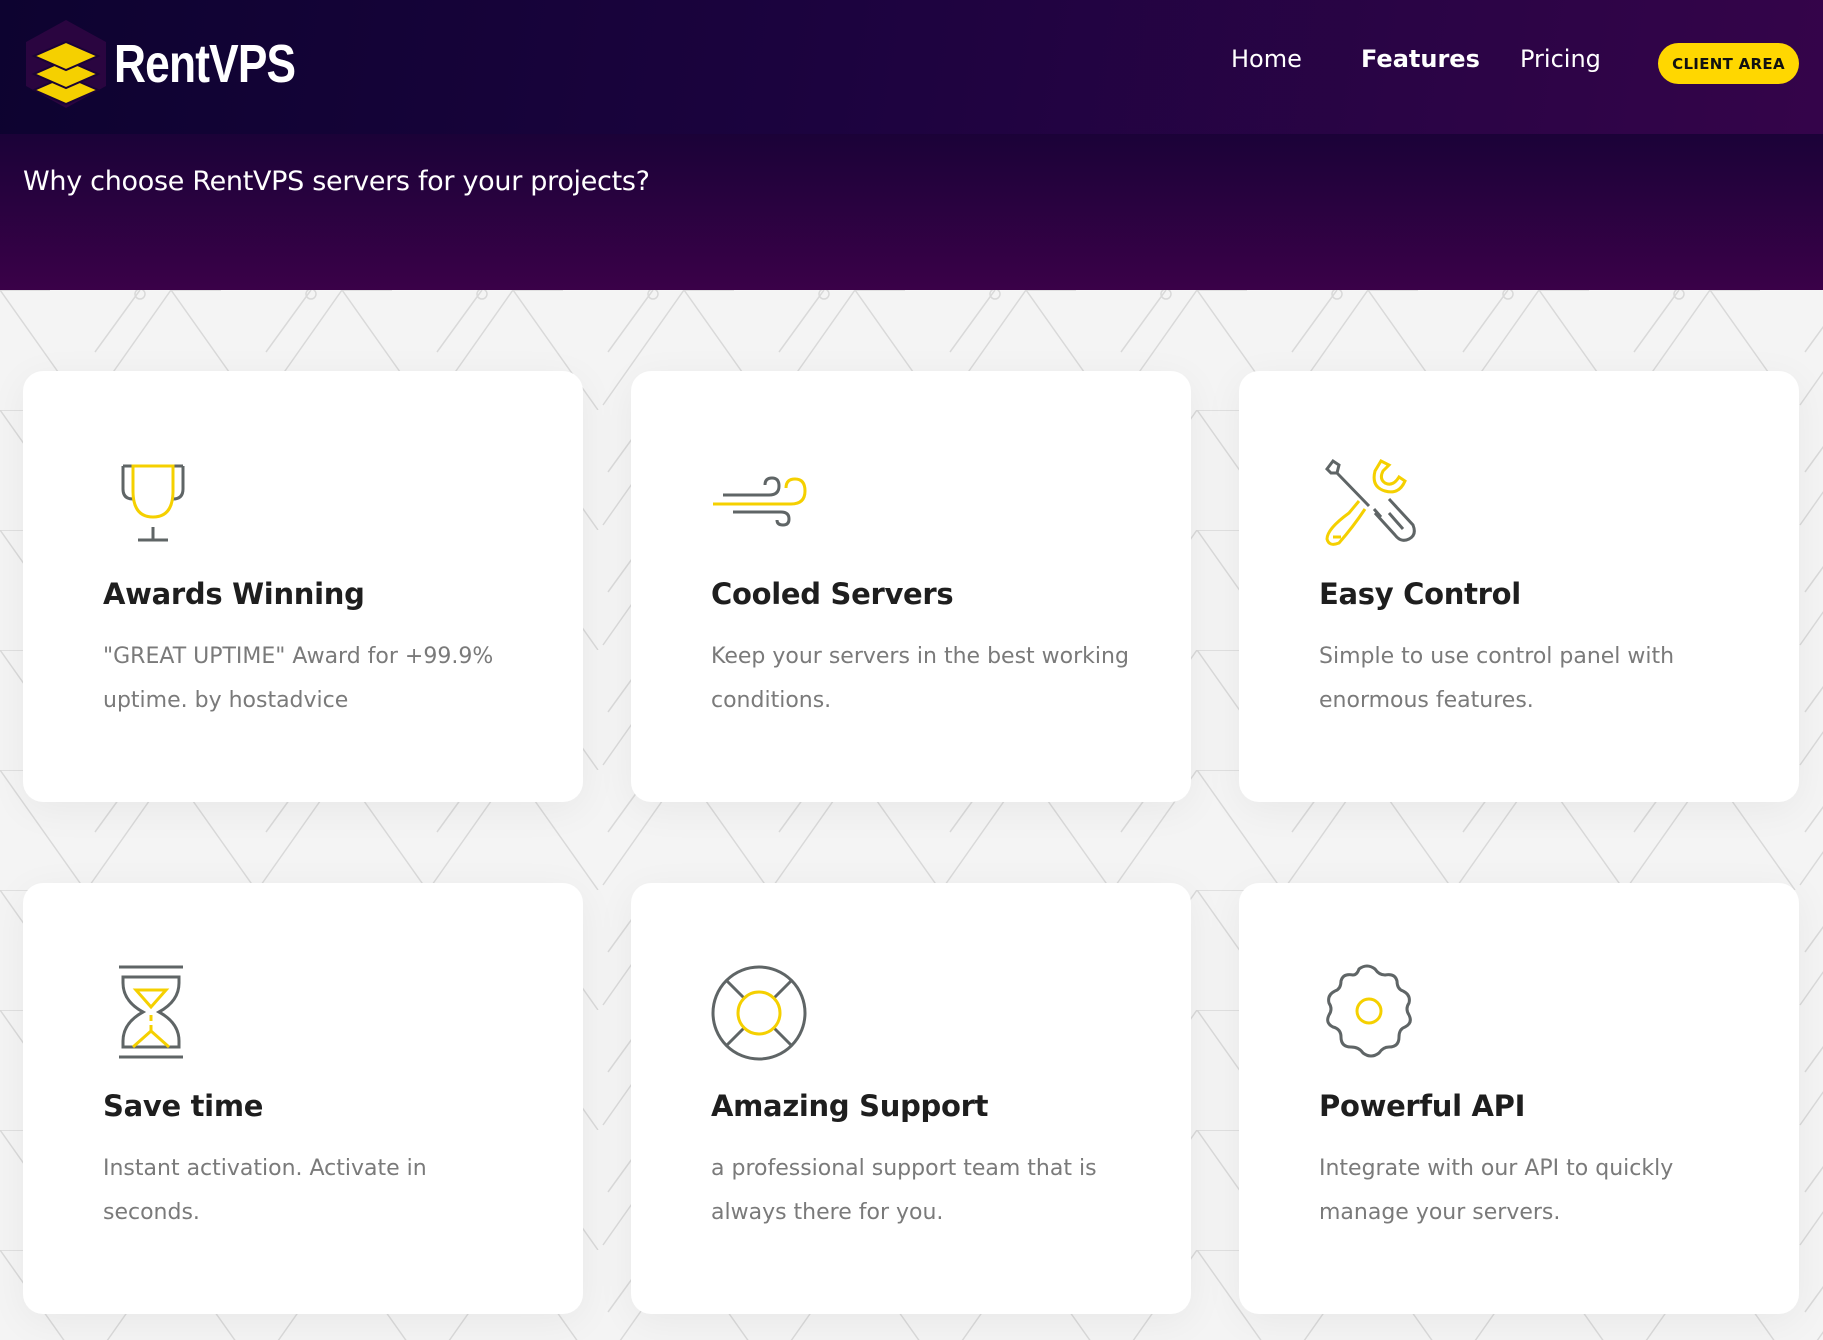 This screenshot has height=1340, width=1823. I want to click on brand-logo: RentVPS, so click(178, 64).